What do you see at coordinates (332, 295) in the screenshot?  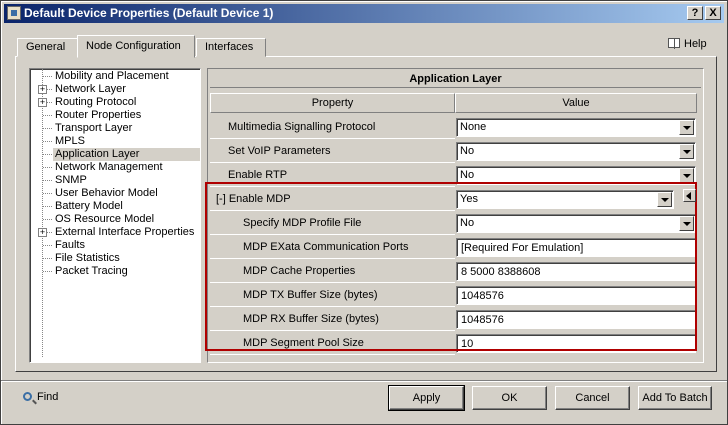 I see `property-label: MDP TX Buffer Size (bytes)` at bounding box center [332, 295].